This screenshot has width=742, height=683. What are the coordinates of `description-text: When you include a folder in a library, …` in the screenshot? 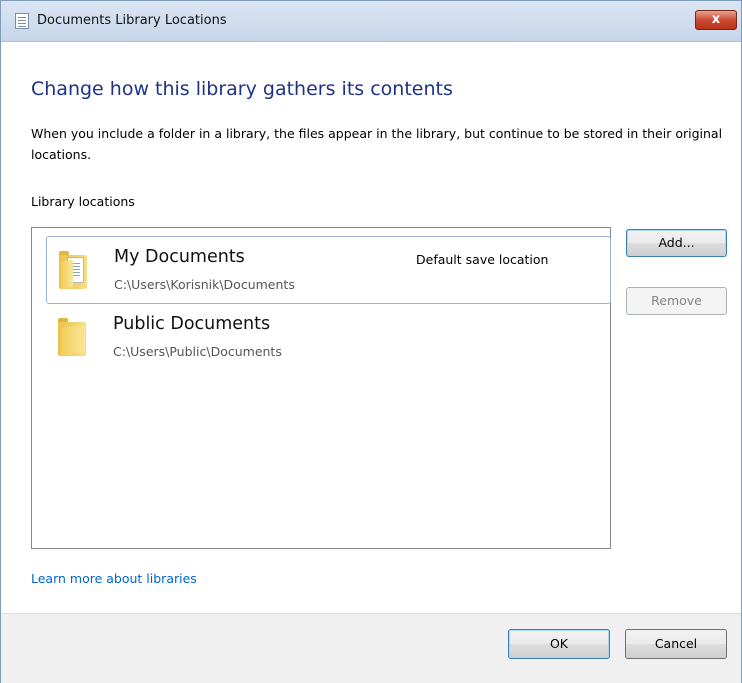 It's located at (377, 144).